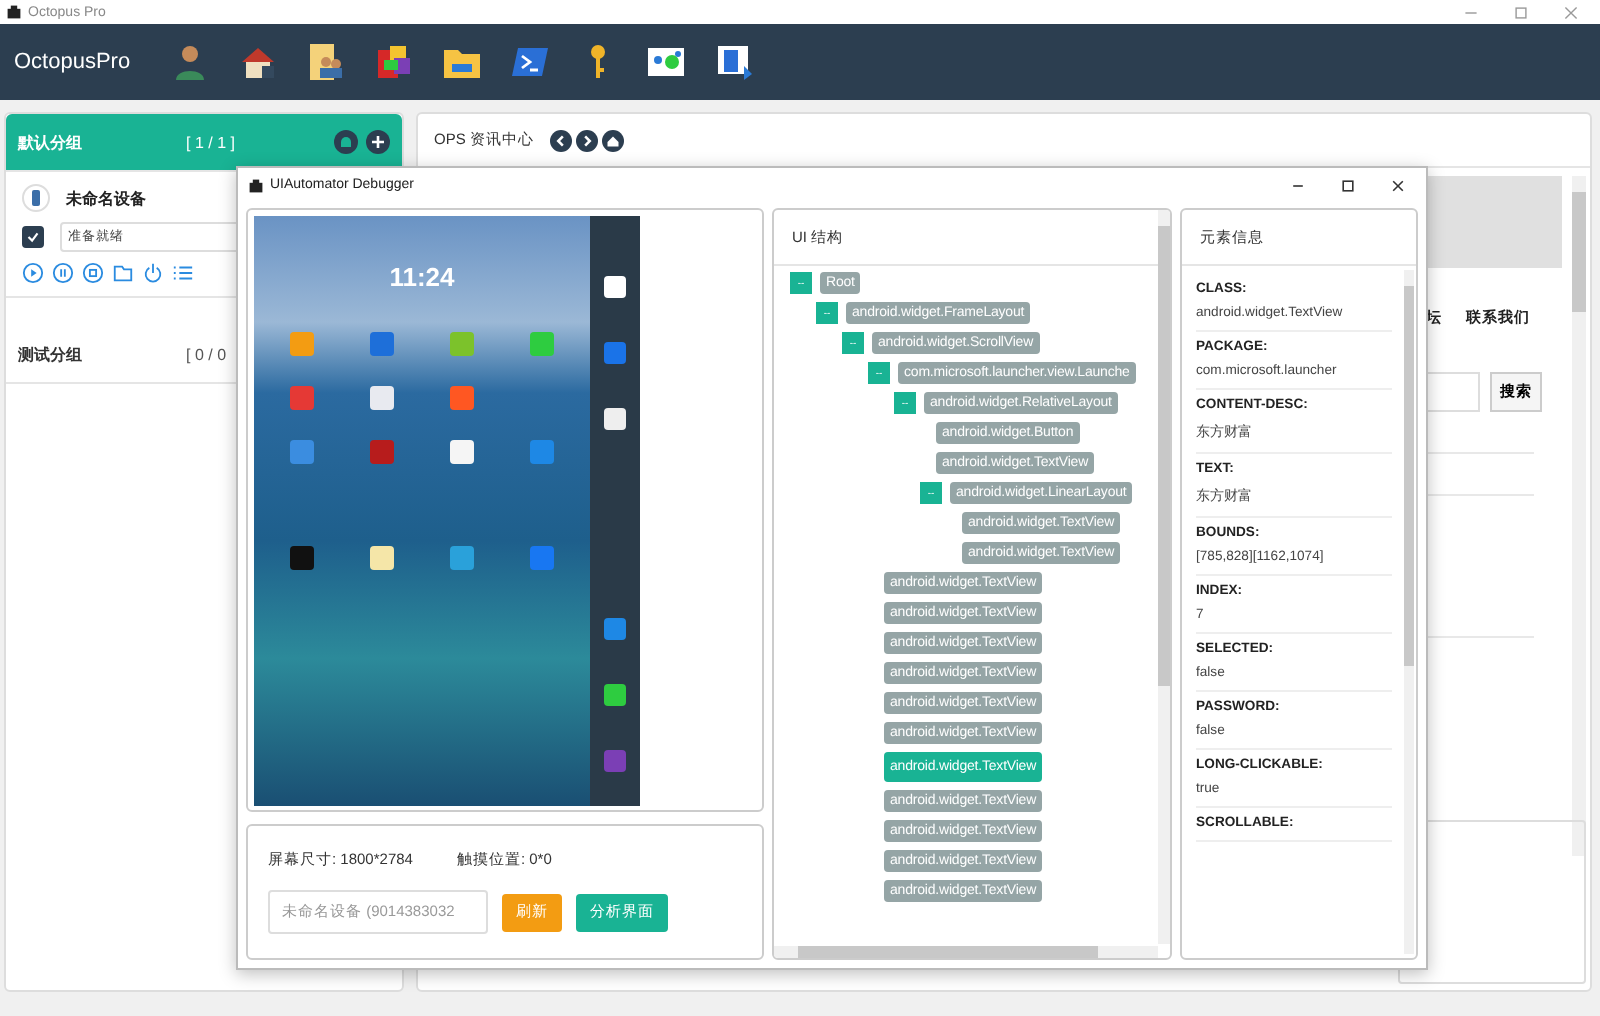  What do you see at coordinates (394, 62) in the screenshot?
I see `cubes-icon` at bounding box center [394, 62].